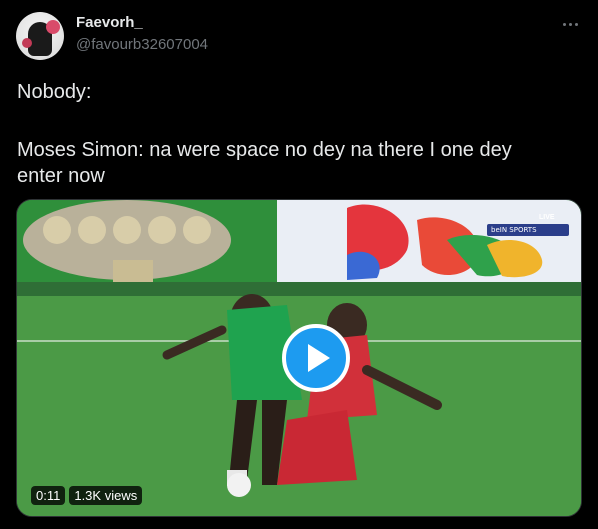 Image resolution: width=598 pixels, height=529 pixels. I want to click on play-icon, so click(319, 358).